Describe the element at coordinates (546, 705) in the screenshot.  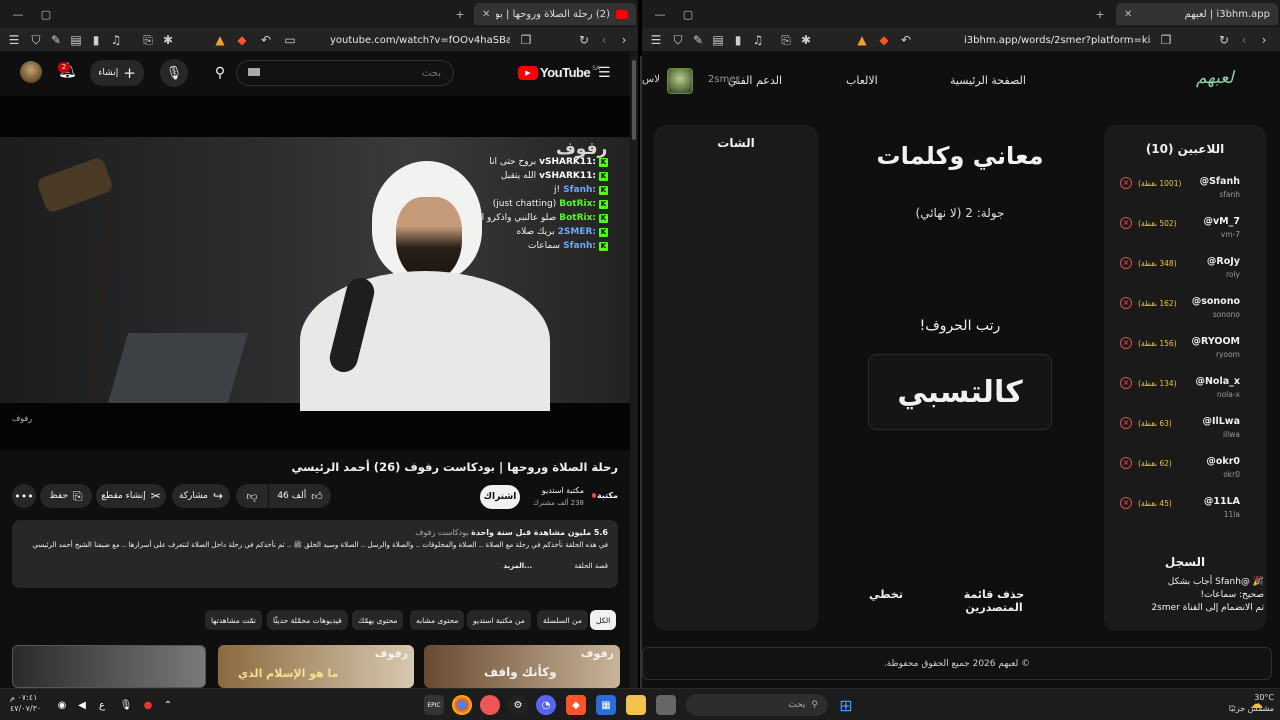
I see `discord-icon: ◔` at that location.